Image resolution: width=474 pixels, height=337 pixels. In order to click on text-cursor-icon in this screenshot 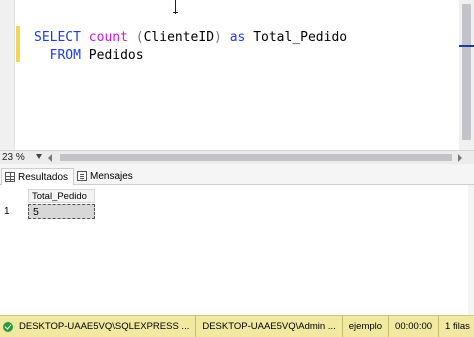, I will do `click(176, 7)`.